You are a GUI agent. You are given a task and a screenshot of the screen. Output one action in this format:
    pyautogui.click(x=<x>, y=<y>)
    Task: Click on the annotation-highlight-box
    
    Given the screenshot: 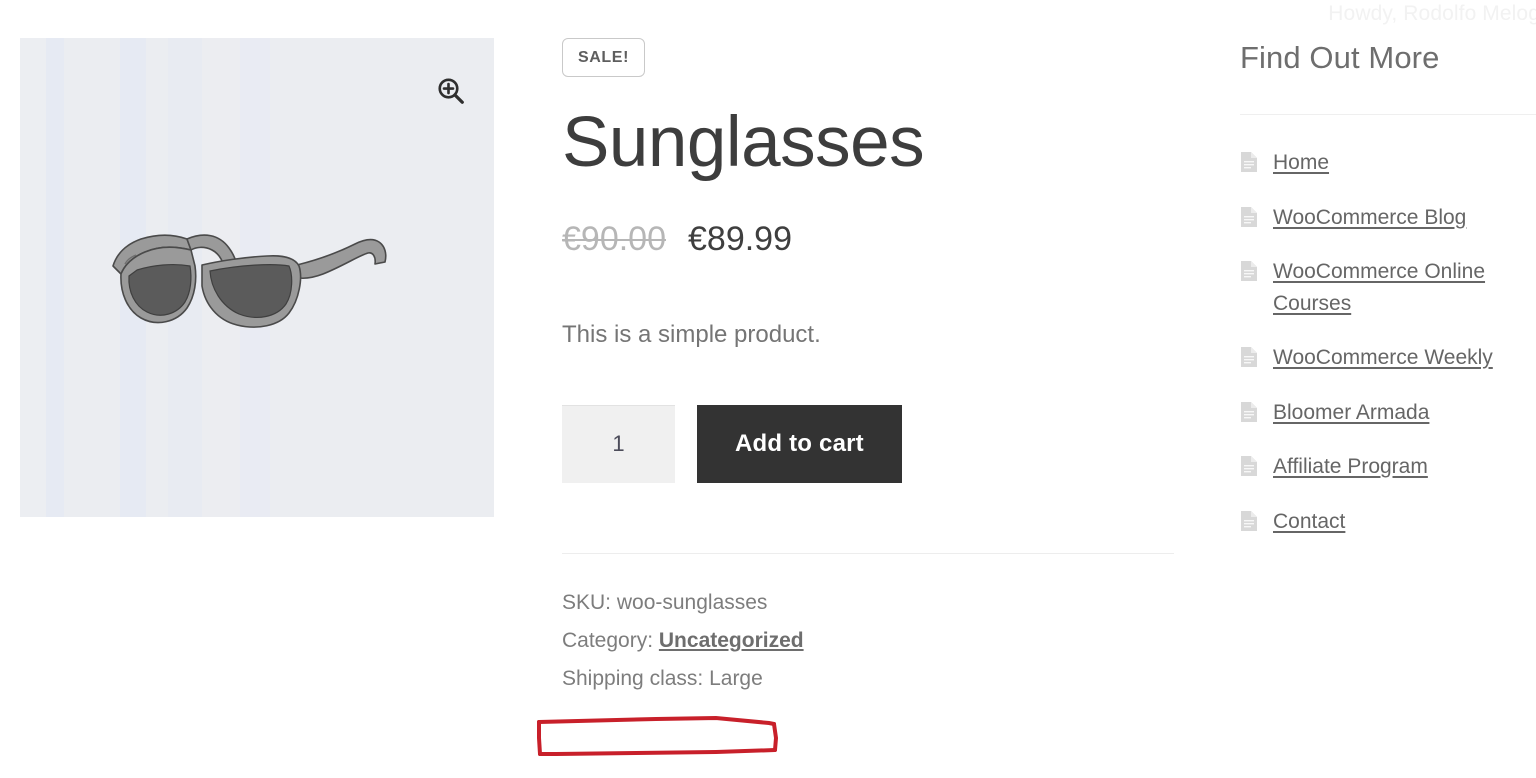 What is the action you would take?
    pyautogui.click(x=658, y=735)
    